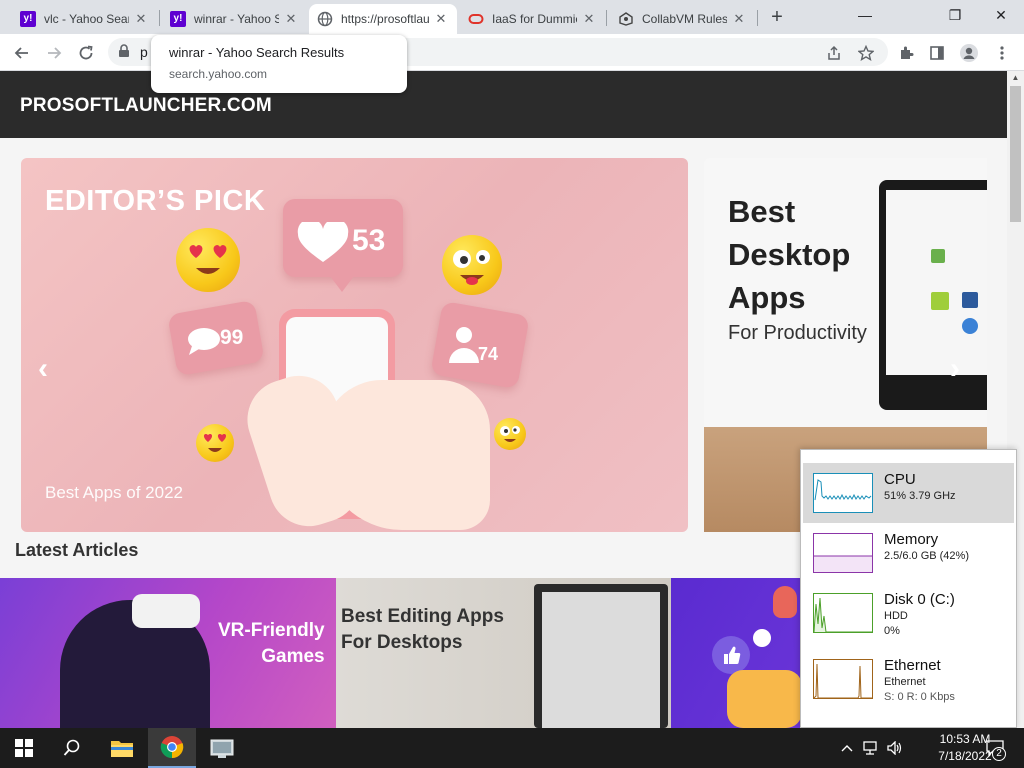 Image resolution: width=1024 pixels, height=768 pixels. I want to click on comments-count: 99, so click(232, 337).